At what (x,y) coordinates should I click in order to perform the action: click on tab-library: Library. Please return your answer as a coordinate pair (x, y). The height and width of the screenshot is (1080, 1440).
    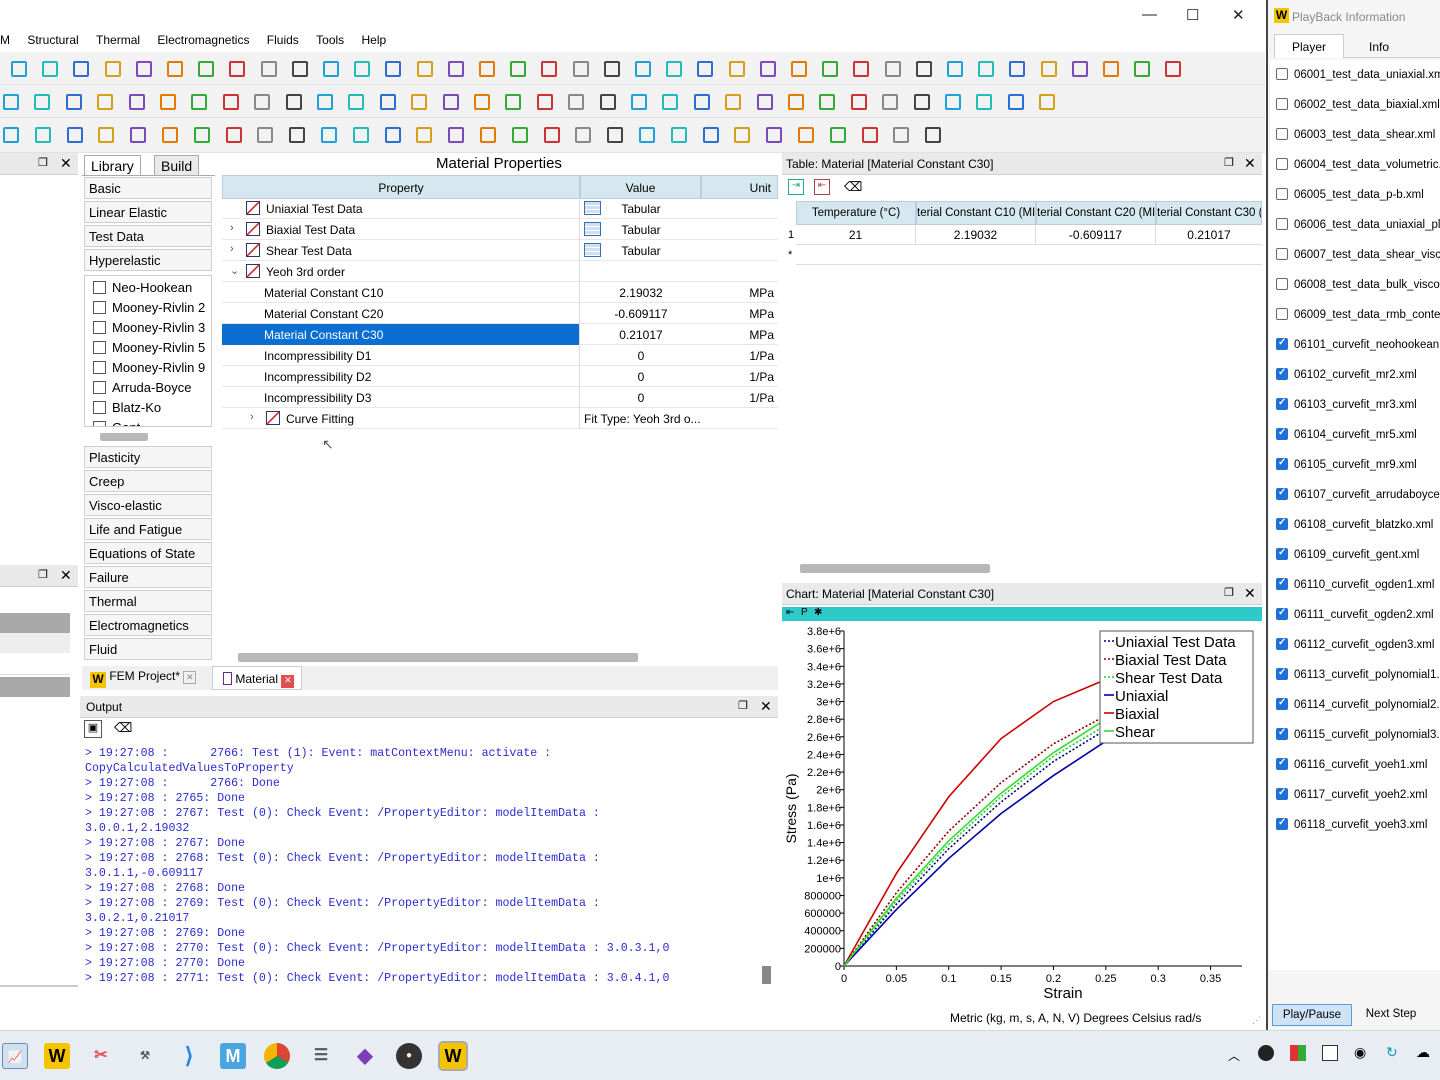
    Looking at the image, I should click on (112, 165).